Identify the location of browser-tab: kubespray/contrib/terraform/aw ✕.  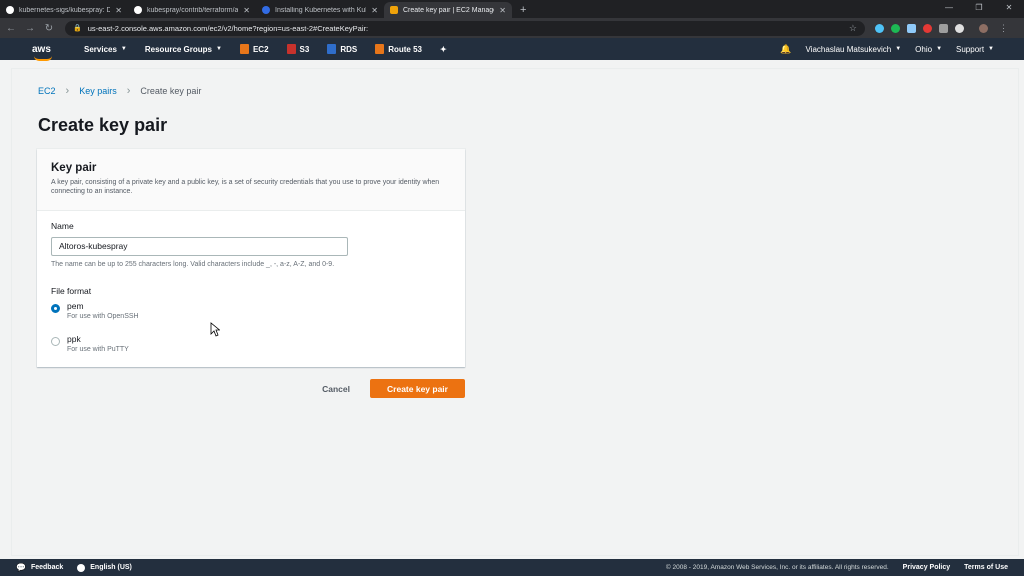
(192, 10).